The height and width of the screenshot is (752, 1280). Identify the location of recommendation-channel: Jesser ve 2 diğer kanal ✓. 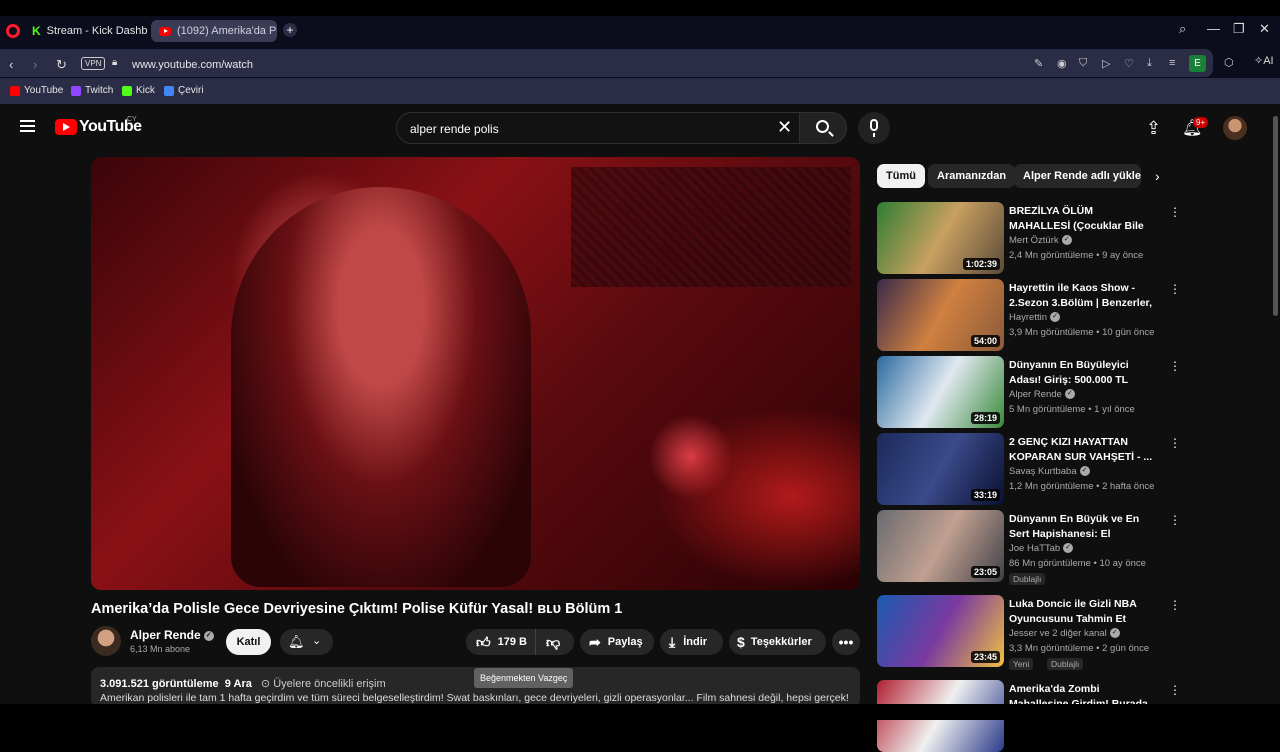
(1064, 633).